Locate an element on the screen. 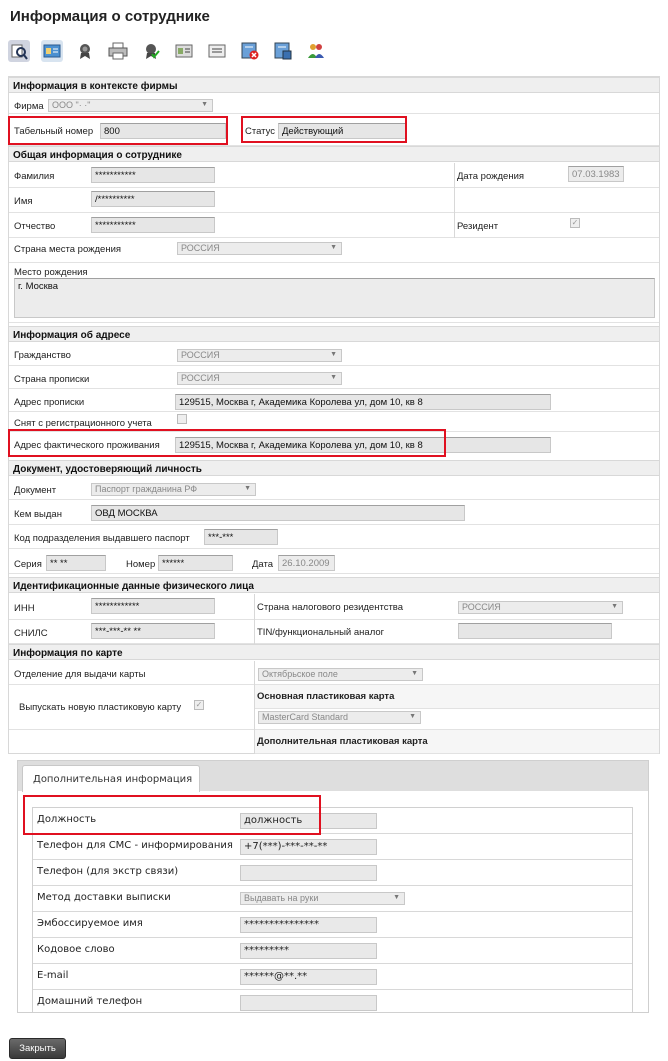 This screenshot has width=668, height=1061. code-word-label: Кодовое слово is located at coordinates (76, 949).